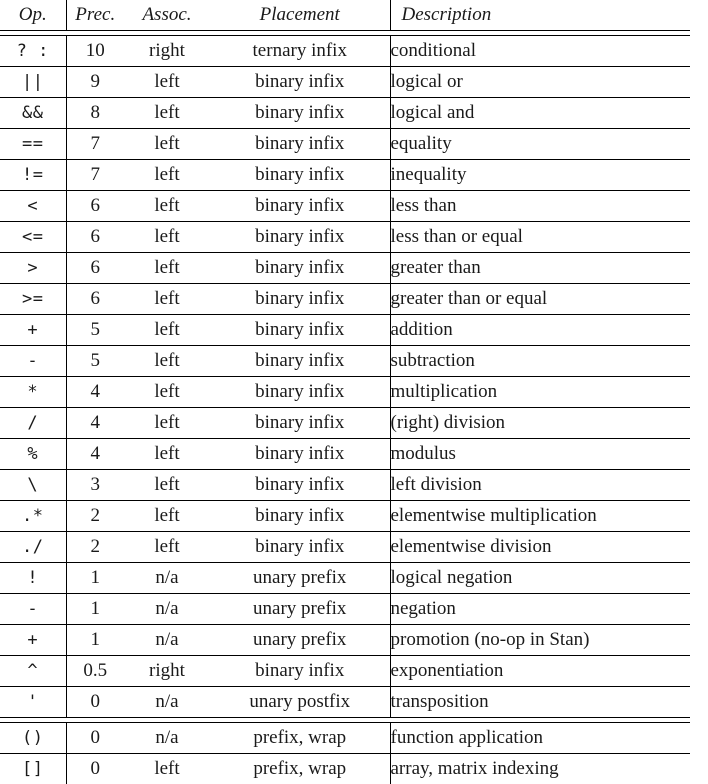  What do you see at coordinates (540, 237) in the screenshot?
I see `cell-description: less than or equal` at bounding box center [540, 237].